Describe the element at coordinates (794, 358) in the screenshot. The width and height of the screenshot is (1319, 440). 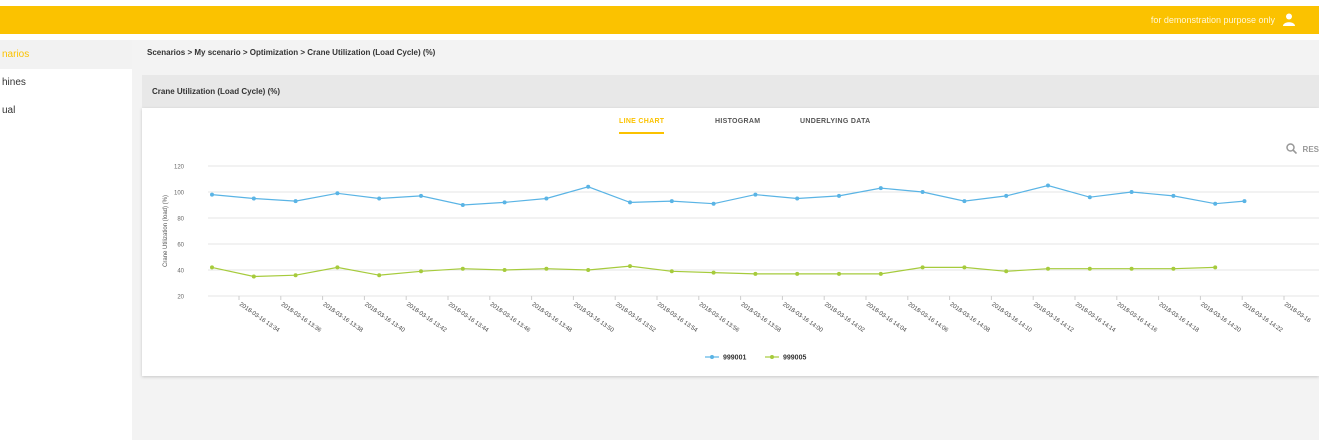
I see `legend-label: 999005` at that location.